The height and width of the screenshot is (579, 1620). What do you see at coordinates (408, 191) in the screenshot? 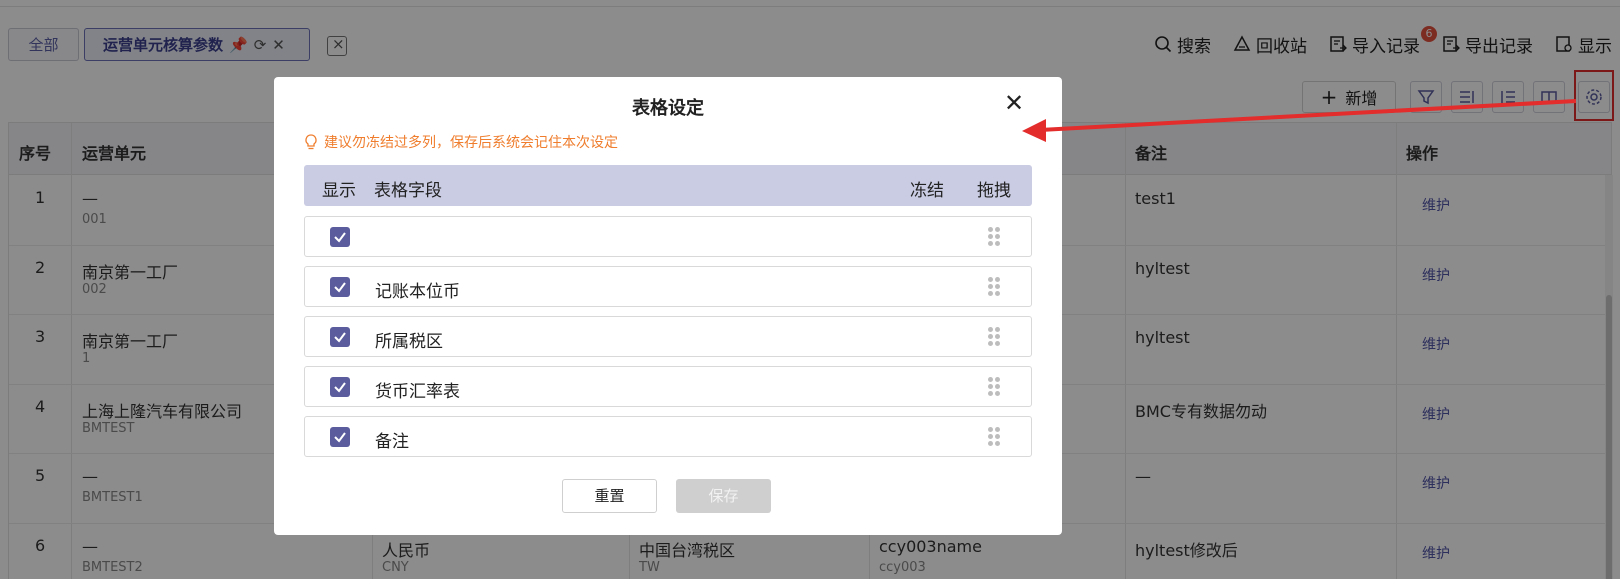
I see `head-field: 表格字段` at bounding box center [408, 191].